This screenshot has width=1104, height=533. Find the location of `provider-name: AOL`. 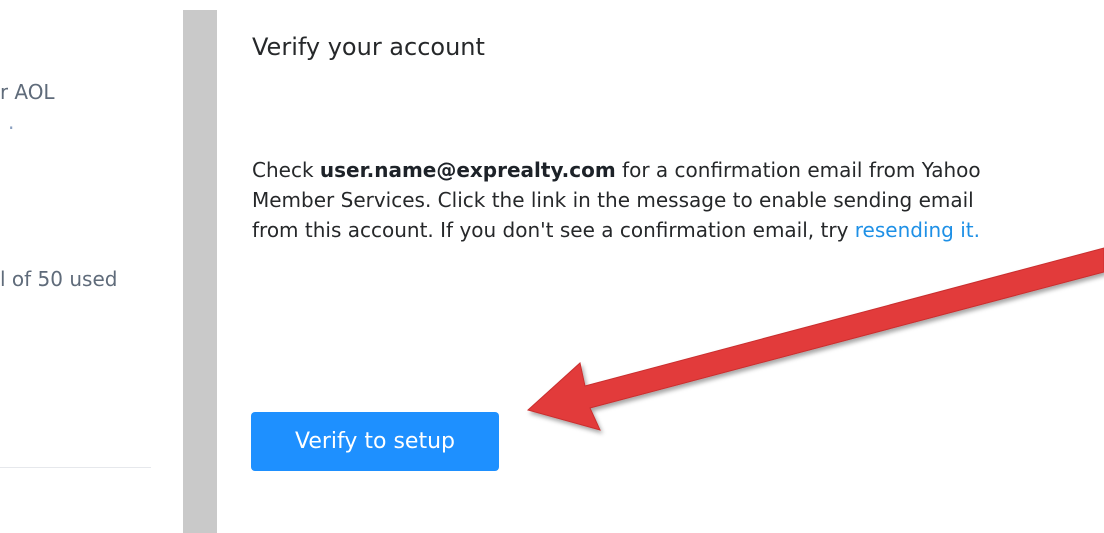

provider-name: AOL is located at coordinates (34, 92).